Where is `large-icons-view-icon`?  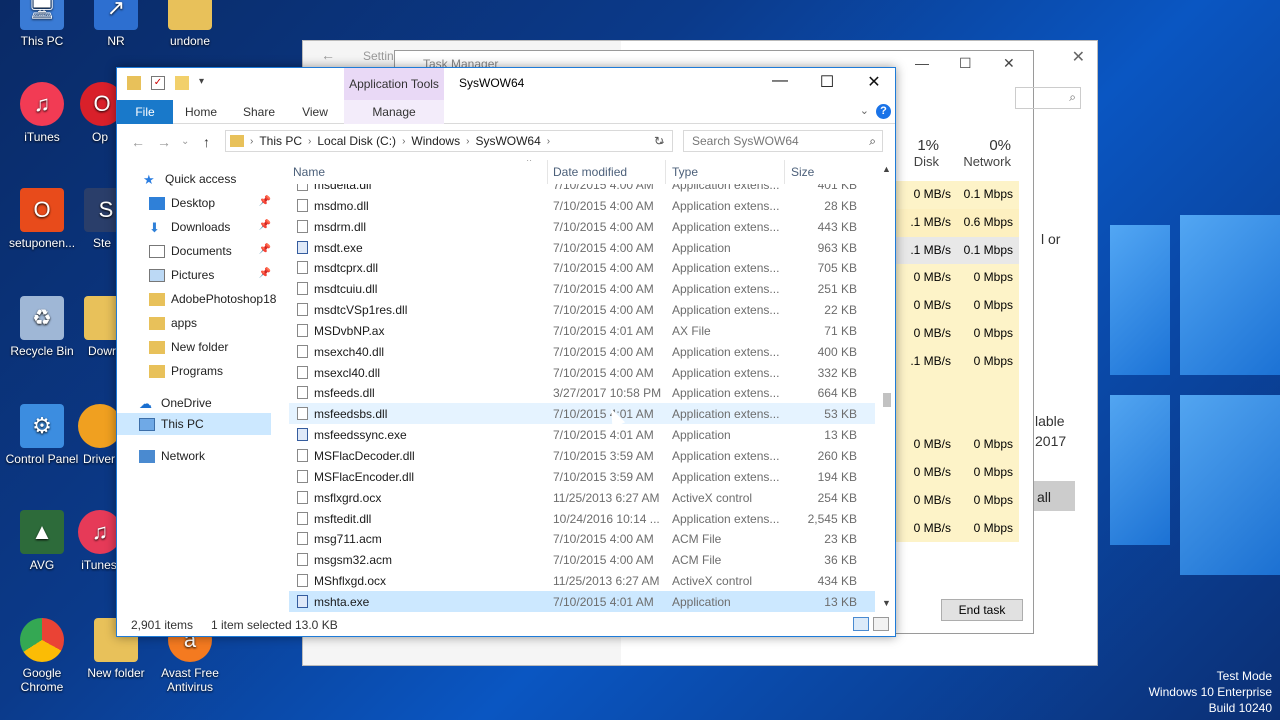
large-icons-view-icon is located at coordinates (881, 624).